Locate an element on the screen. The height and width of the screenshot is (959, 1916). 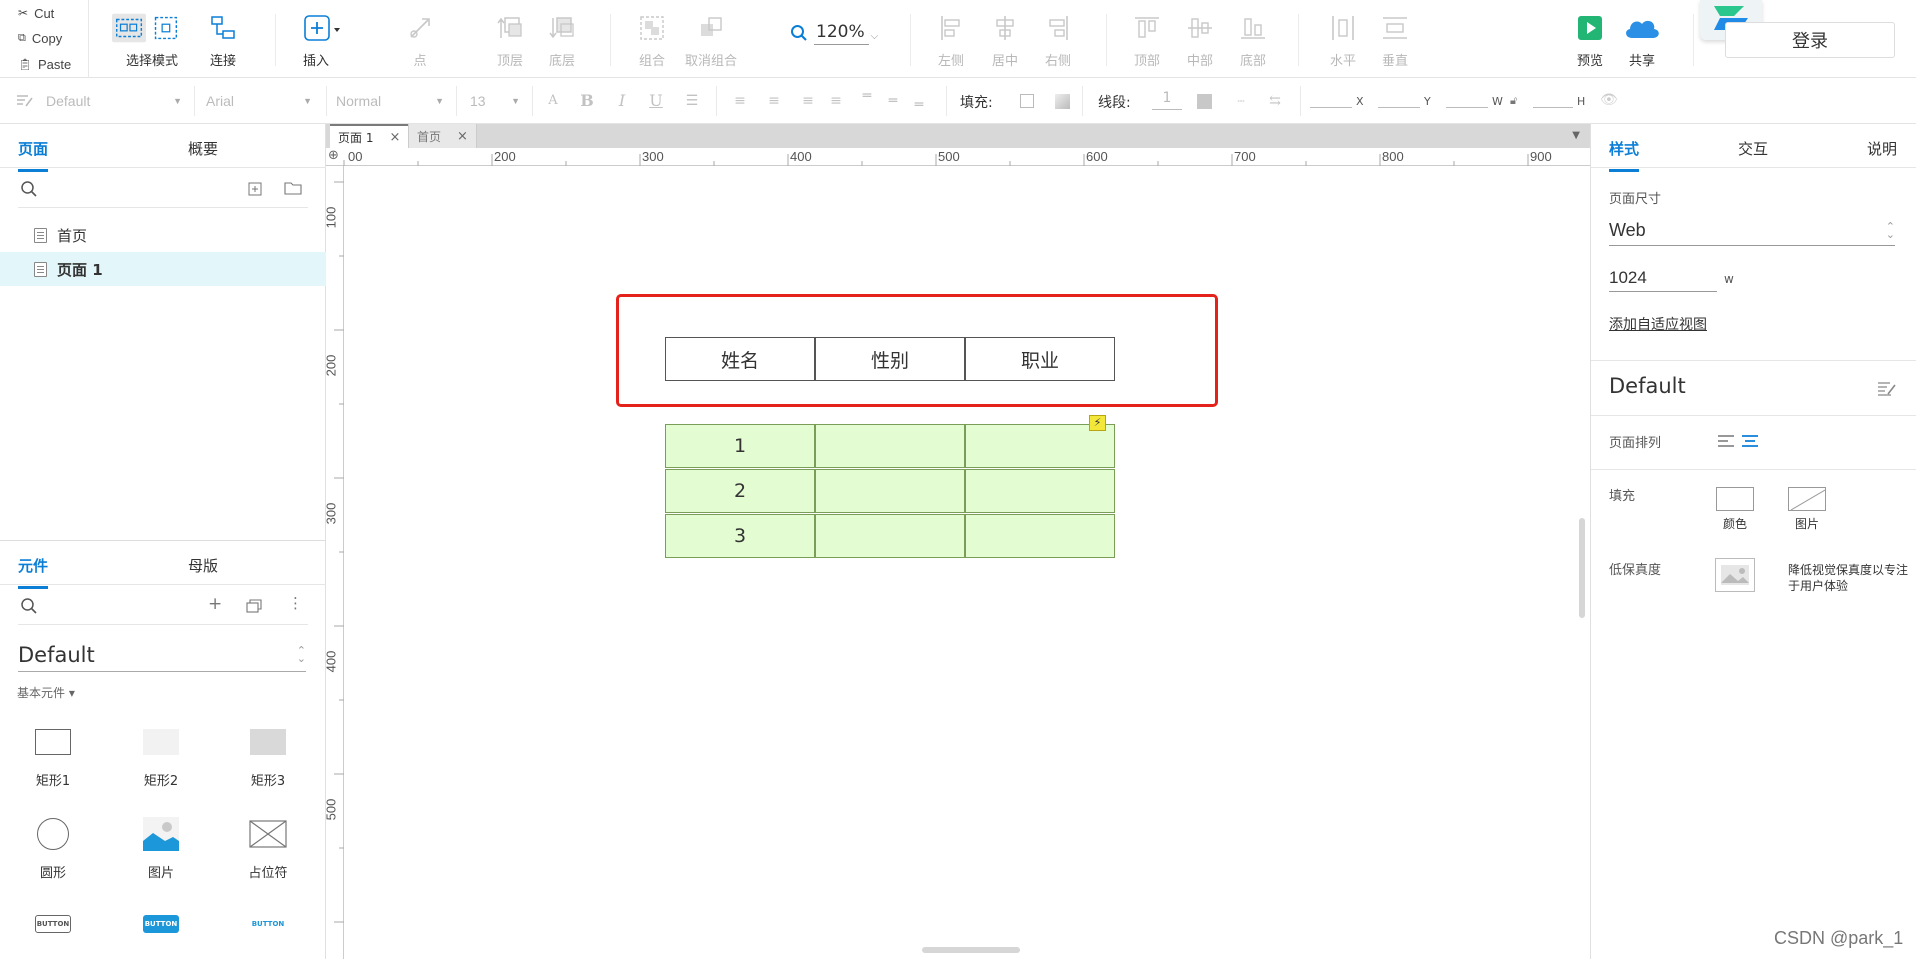
tabs-dropdown-icon: ▼ is located at coordinates (1576, 135).